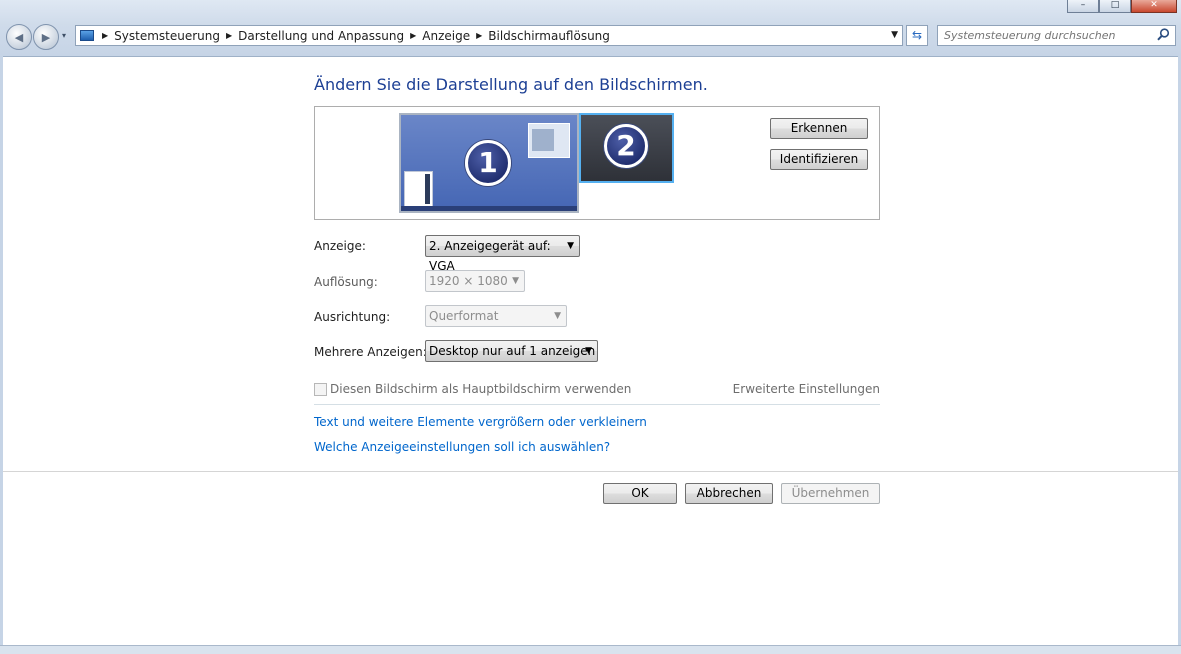  What do you see at coordinates (64, 35) in the screenshot?
I see `recent-pages-dropdown: ▾` at bounding box center [64, 35].